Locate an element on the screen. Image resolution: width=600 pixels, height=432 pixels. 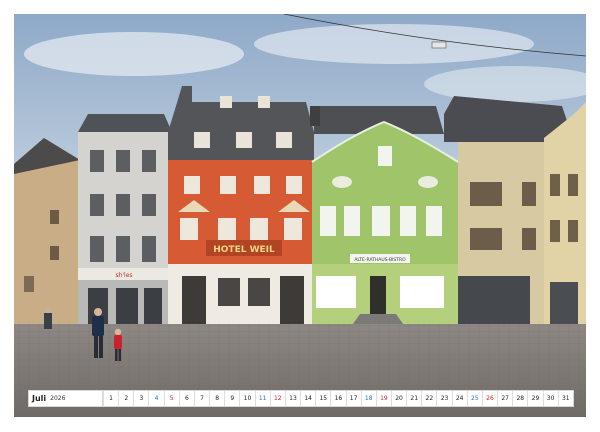
day-cell: 15 is located at coordinates (322, 398).